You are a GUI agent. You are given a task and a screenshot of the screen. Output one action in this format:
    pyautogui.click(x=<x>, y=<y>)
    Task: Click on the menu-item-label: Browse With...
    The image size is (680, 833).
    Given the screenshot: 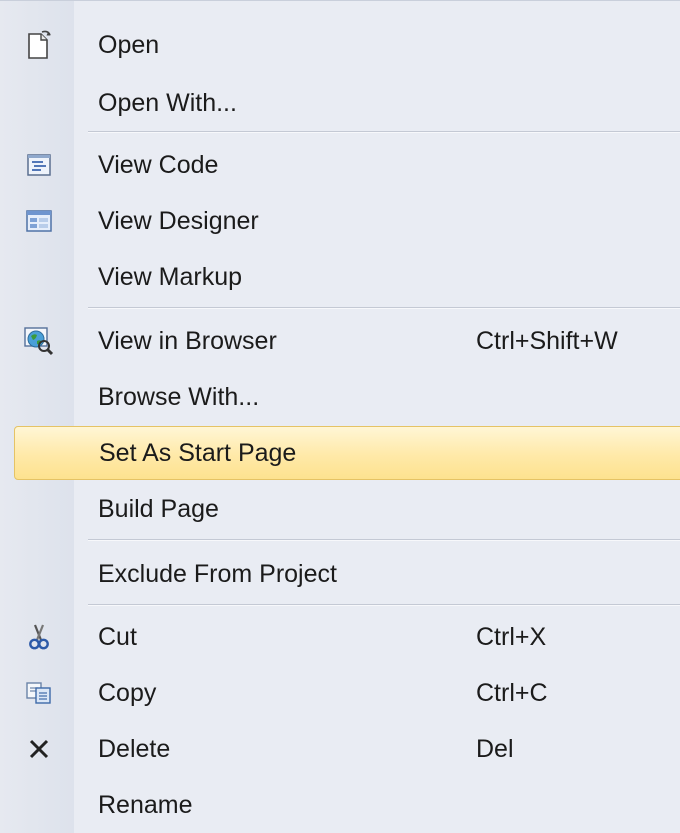 What is the action you would take?
    pyautogui.click(x=179, y=396)
    